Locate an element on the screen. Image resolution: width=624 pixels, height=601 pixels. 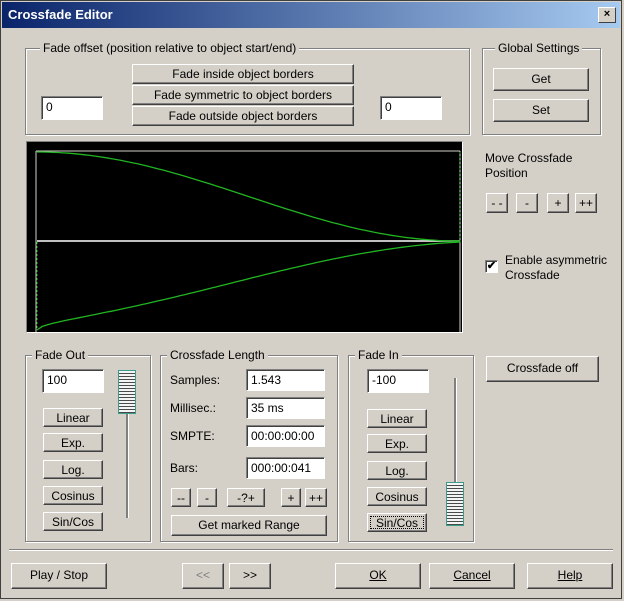
fade-offset-left-input: 0 is located at coordinates (72, 108).